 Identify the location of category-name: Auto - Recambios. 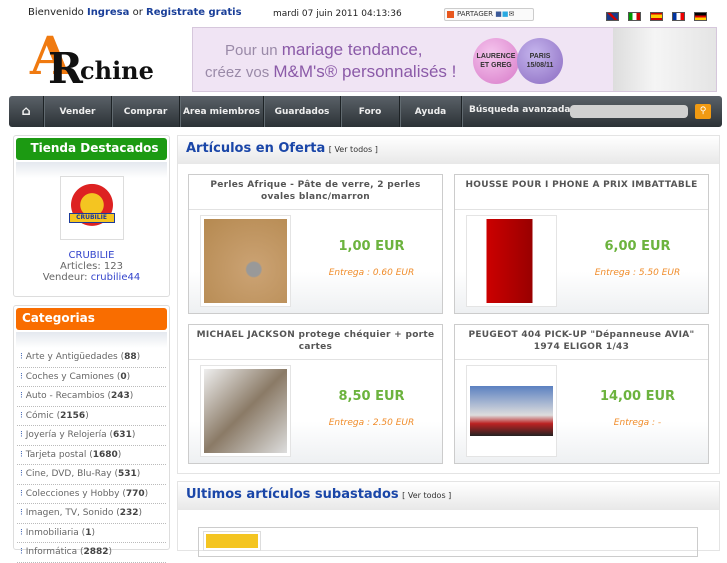
(65, 396).